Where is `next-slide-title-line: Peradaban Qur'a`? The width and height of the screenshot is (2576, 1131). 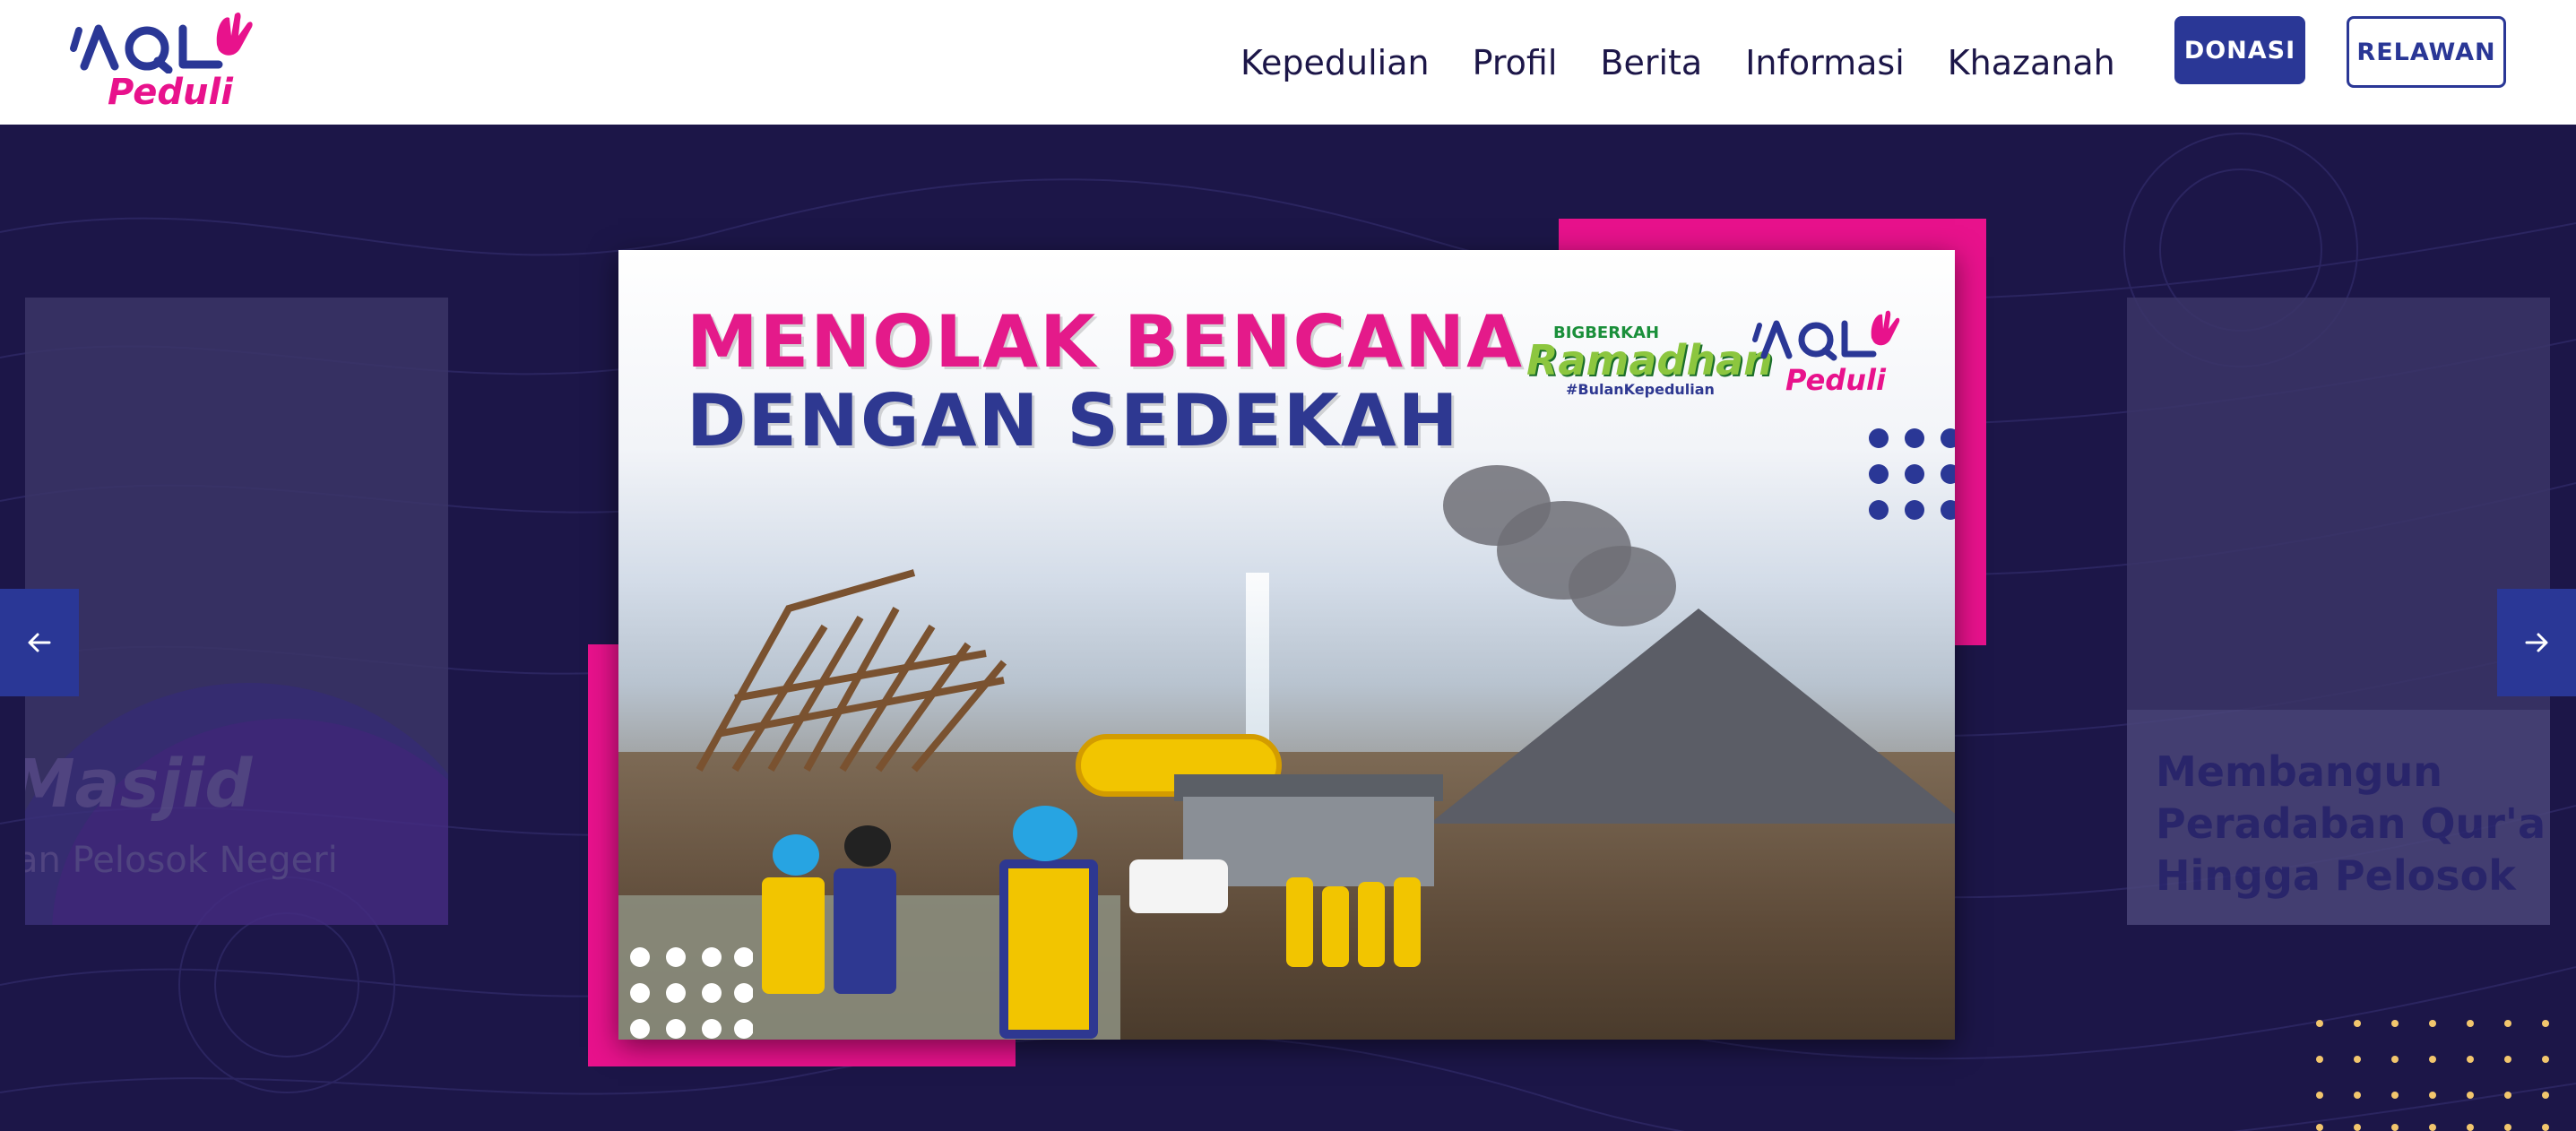
next-slide-title-line: Peradaban Qur'a is located at coordinates (2351, 823).